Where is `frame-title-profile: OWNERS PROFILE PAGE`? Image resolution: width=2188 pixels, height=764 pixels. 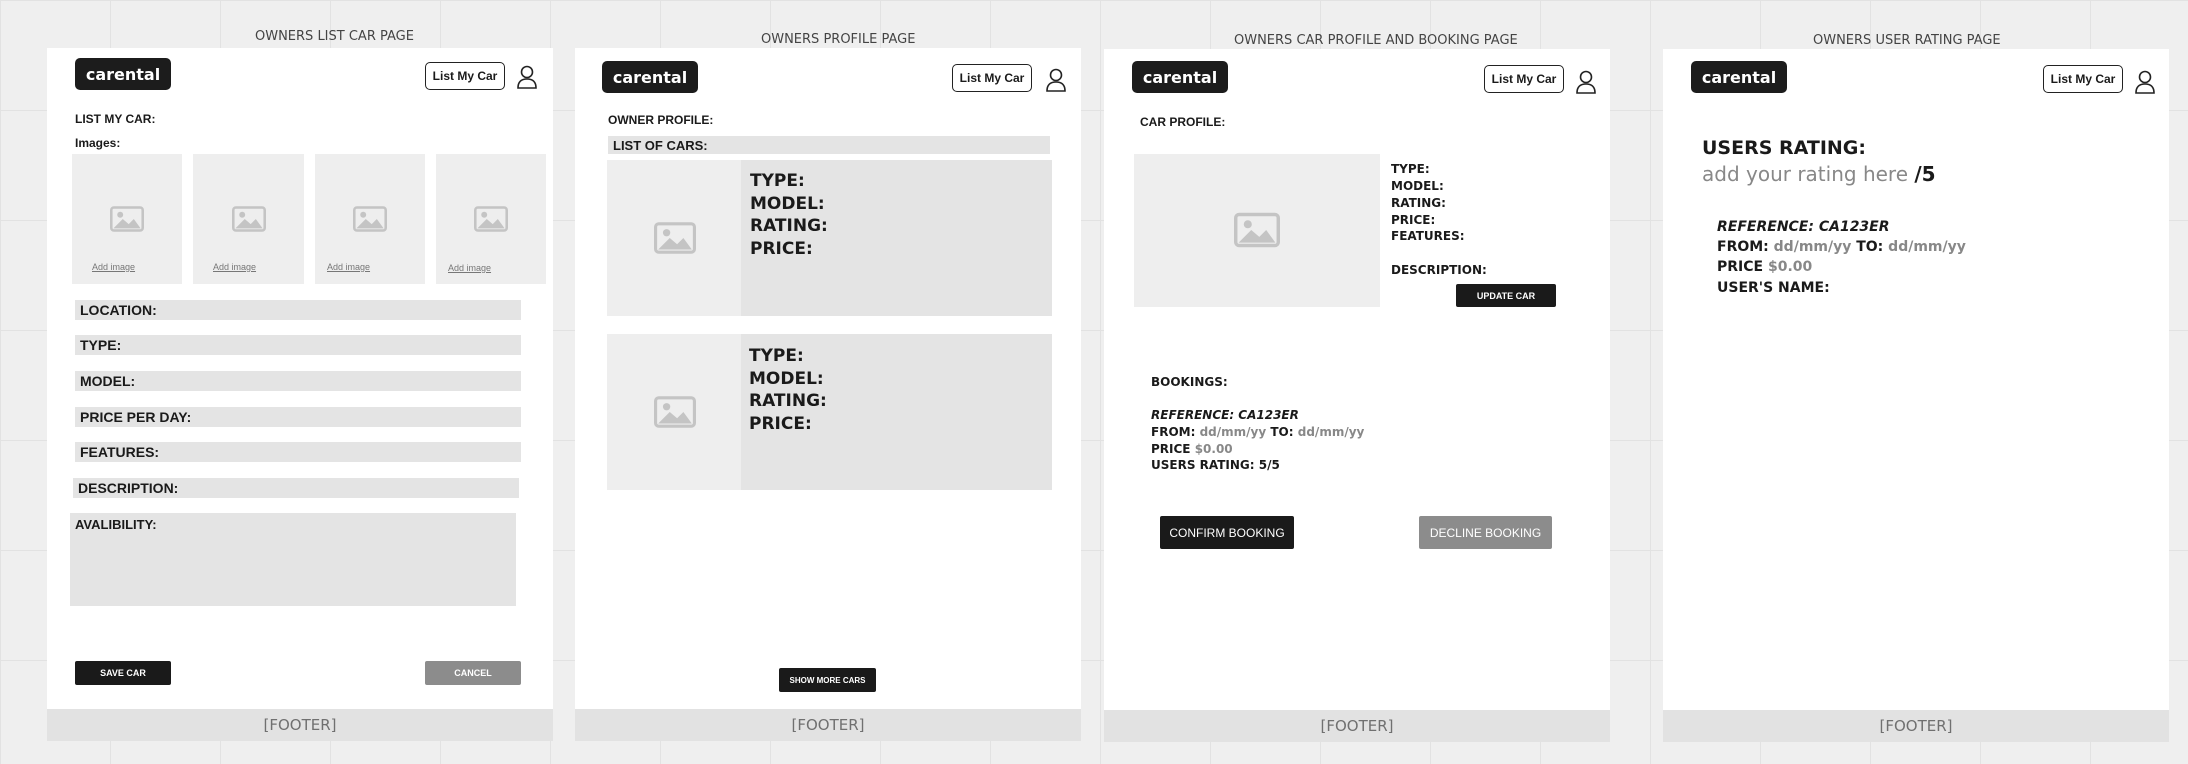 frame-title-profile: OWNERS PROFILE PAGE is located at coordinates (838, 39).